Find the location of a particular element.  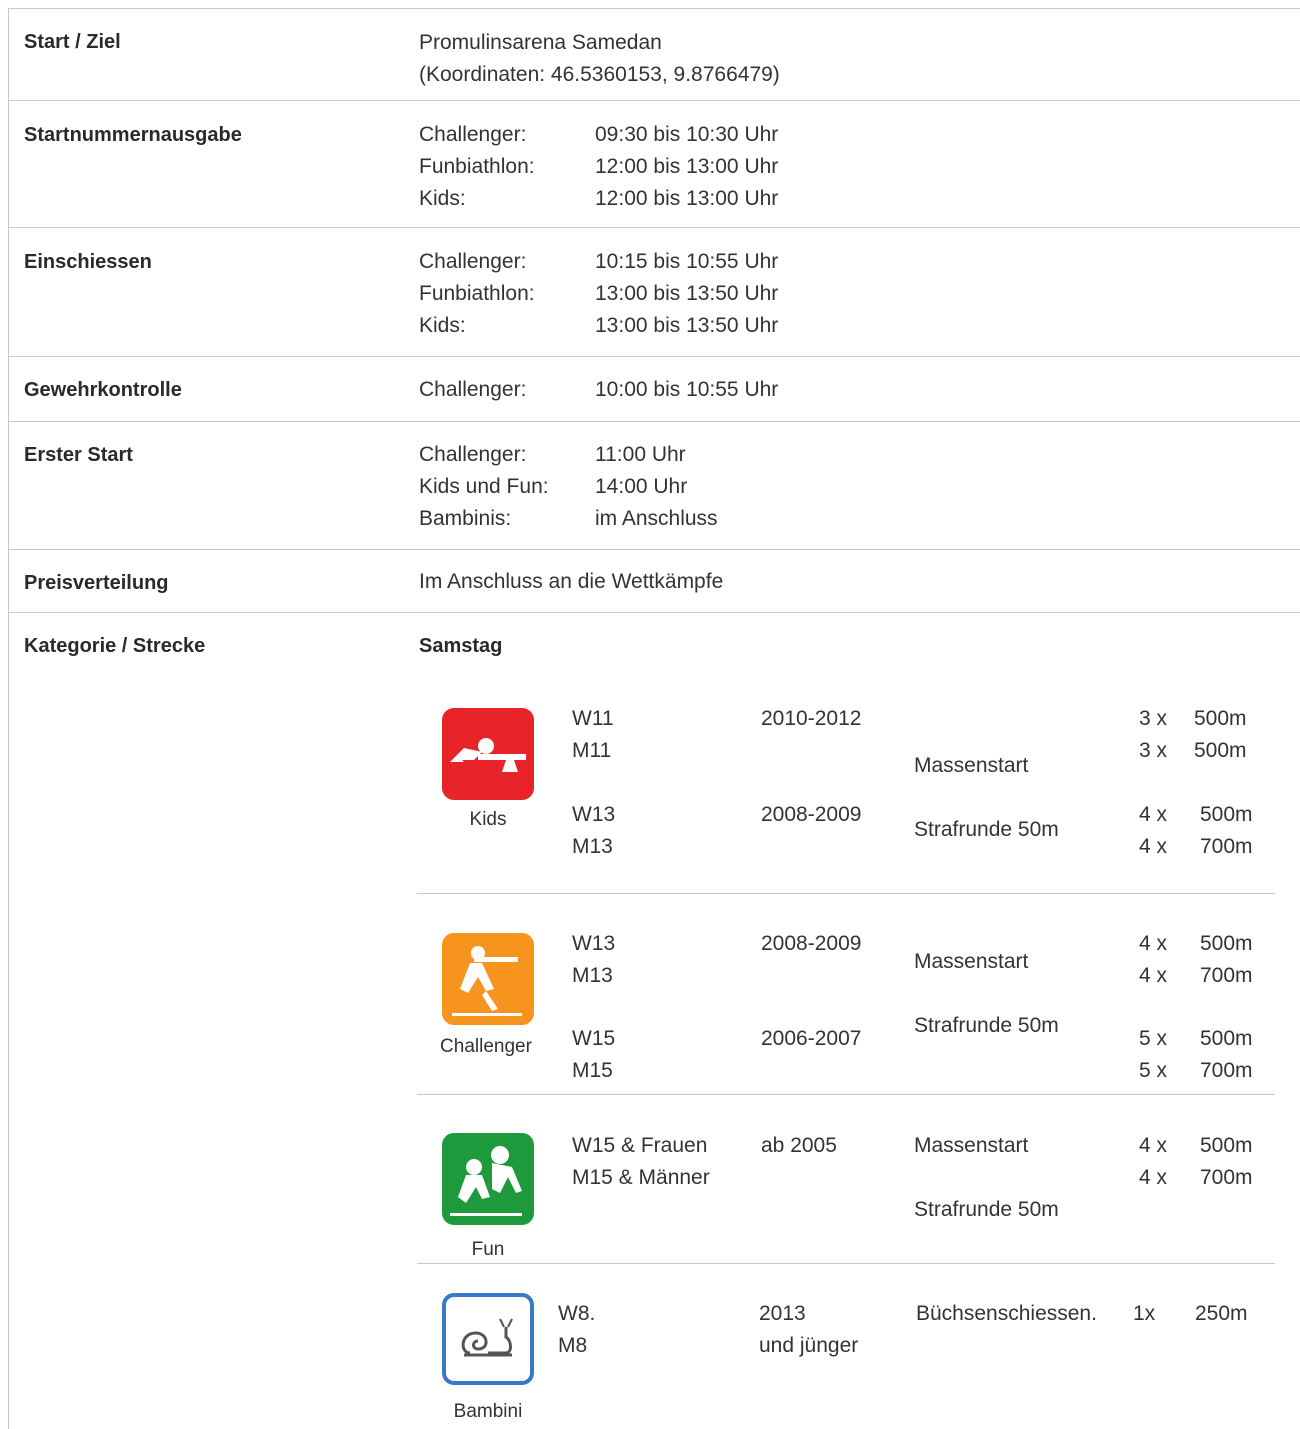

category-code: W8. is located at coordinates (577, 1313).